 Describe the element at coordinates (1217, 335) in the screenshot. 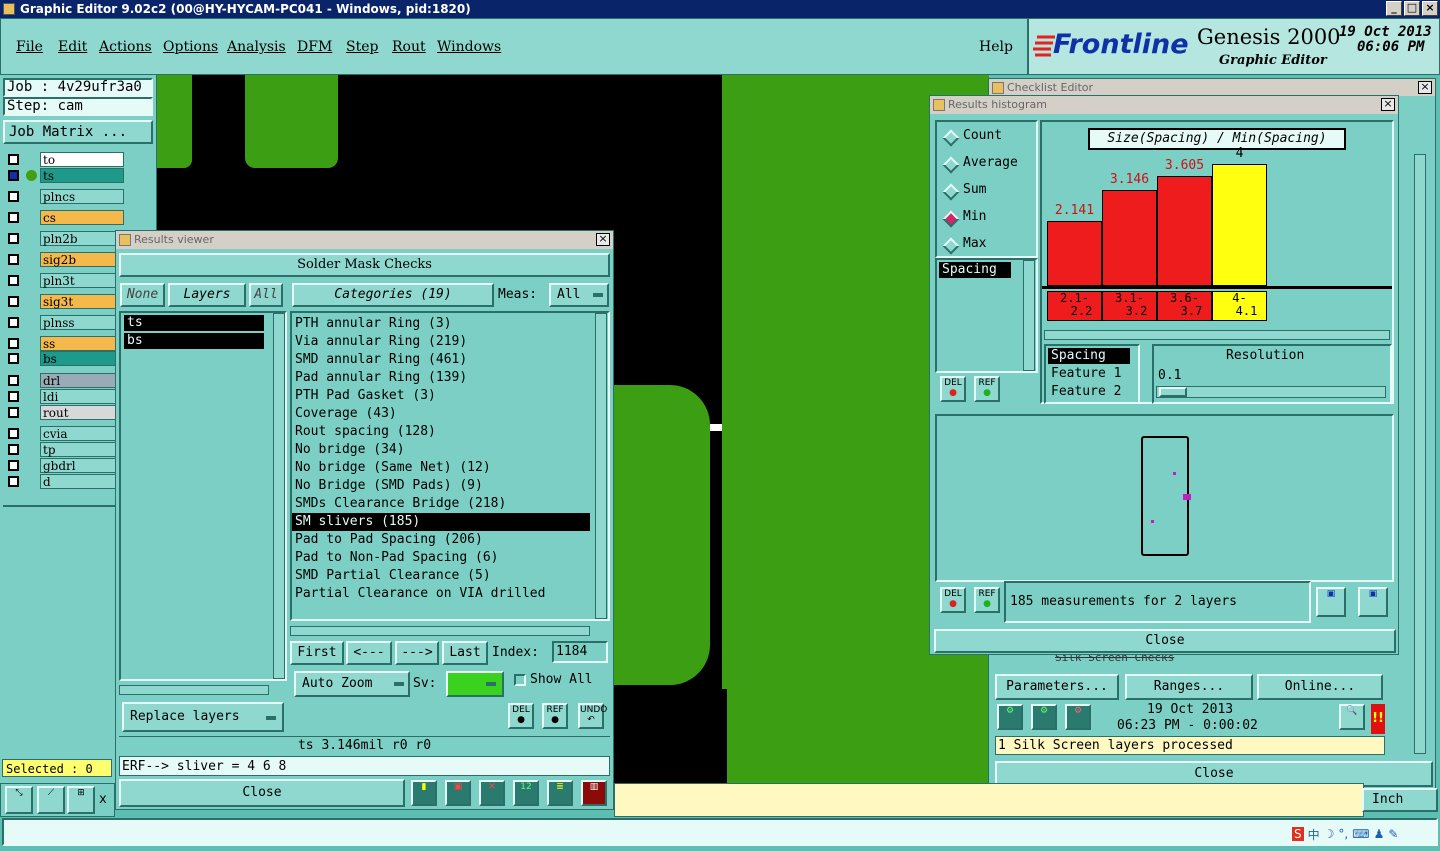

I see `chart-hscroll` at that location.